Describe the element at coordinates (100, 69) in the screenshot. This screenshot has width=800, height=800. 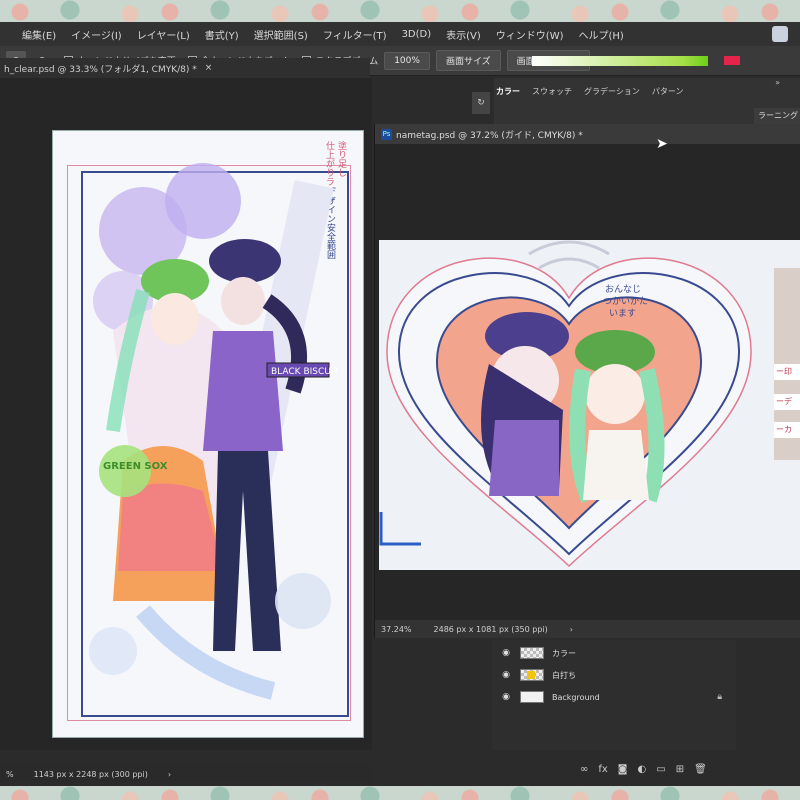
I see `left-document-title: h_clear.psd @ 33.3% (フォルダ1, CMYK/8) *` at that location.